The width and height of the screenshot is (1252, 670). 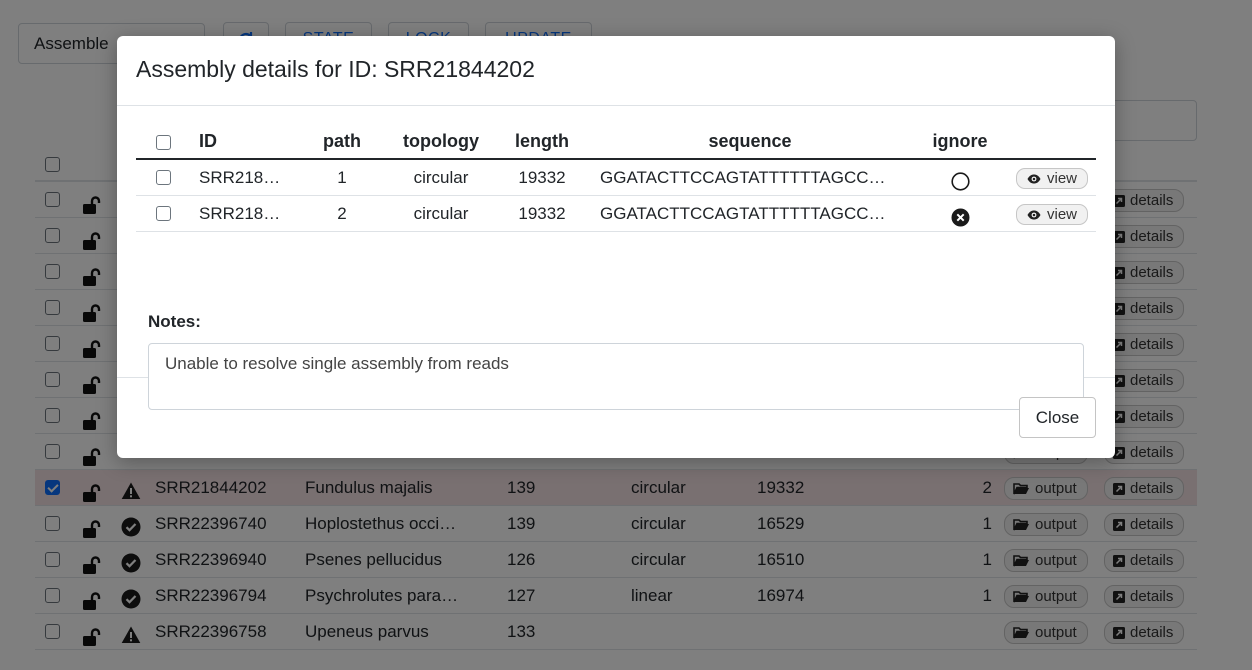 I want to click on header-topology: topology, so click(x=441, y=141).